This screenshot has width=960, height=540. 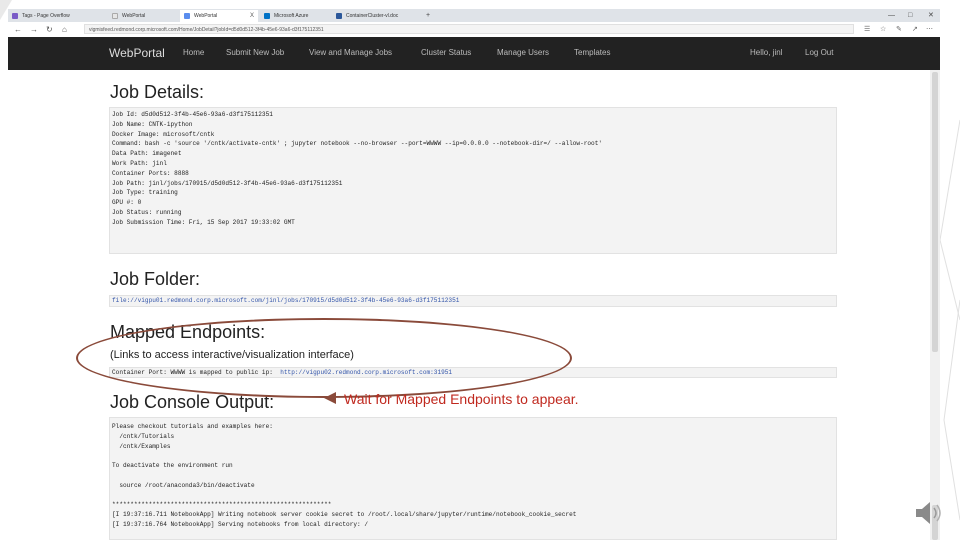 I want to click on job-details-heading: Job Details:, so click(x=157, y=92).